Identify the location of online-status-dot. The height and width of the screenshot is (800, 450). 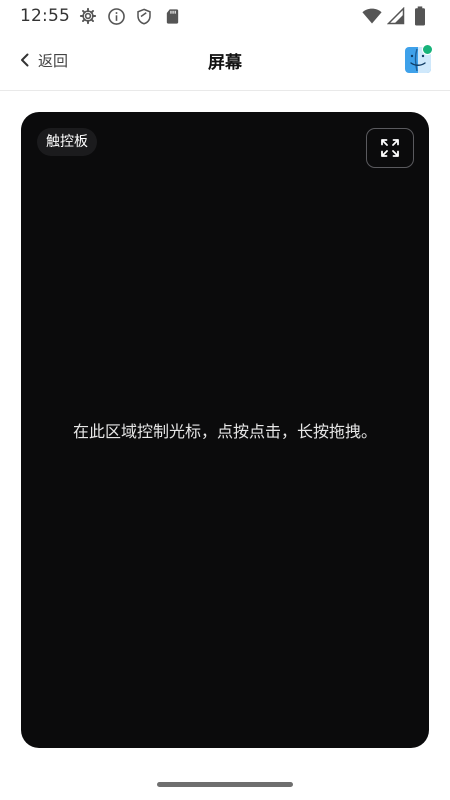
(427, 49).